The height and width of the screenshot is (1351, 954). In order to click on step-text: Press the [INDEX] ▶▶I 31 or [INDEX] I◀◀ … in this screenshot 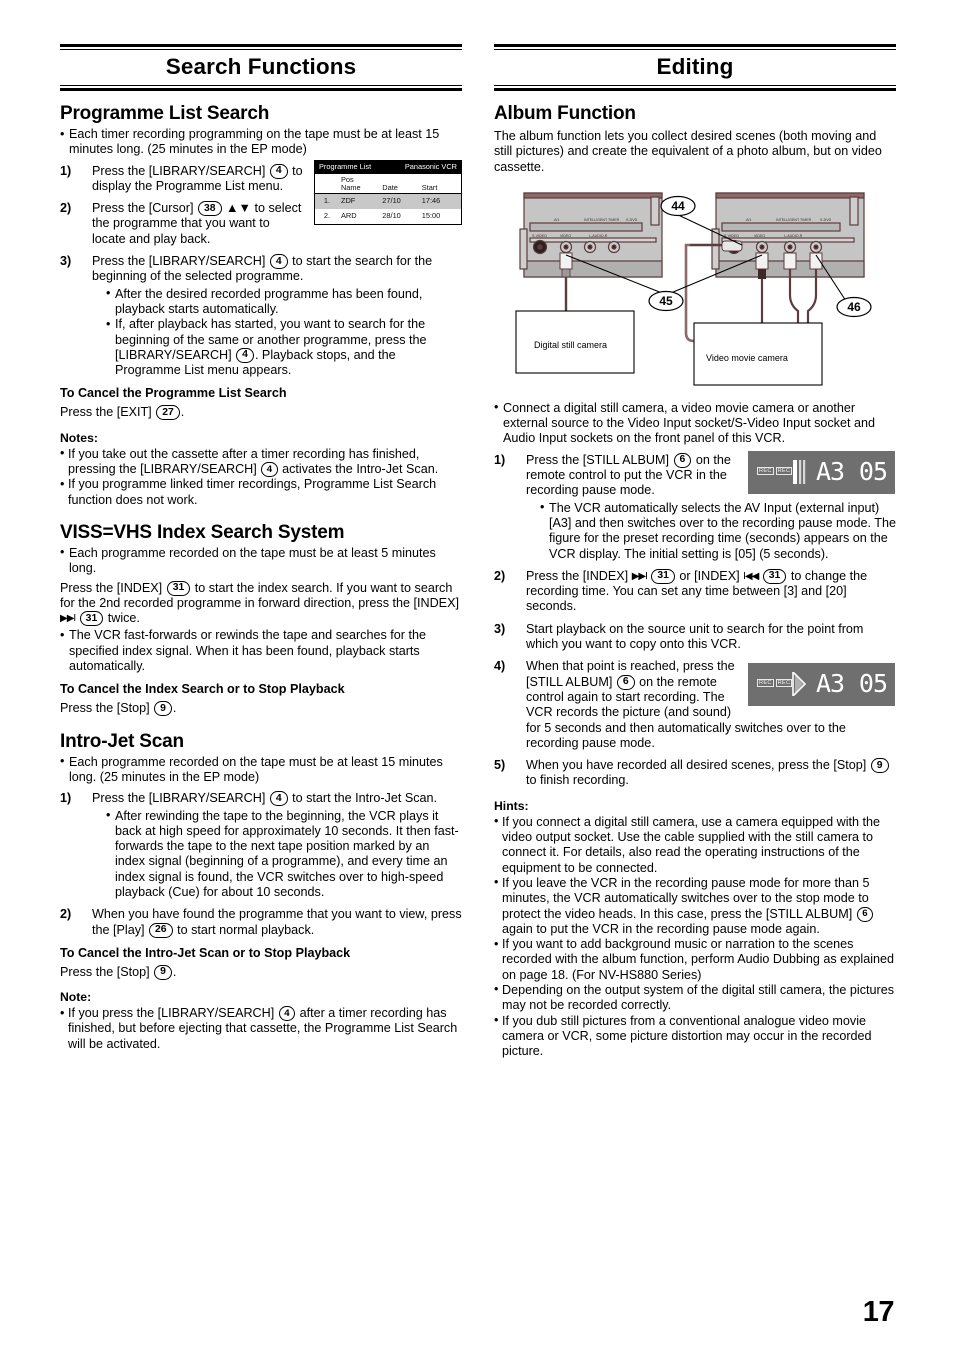, I will do `click(696, 590)`.